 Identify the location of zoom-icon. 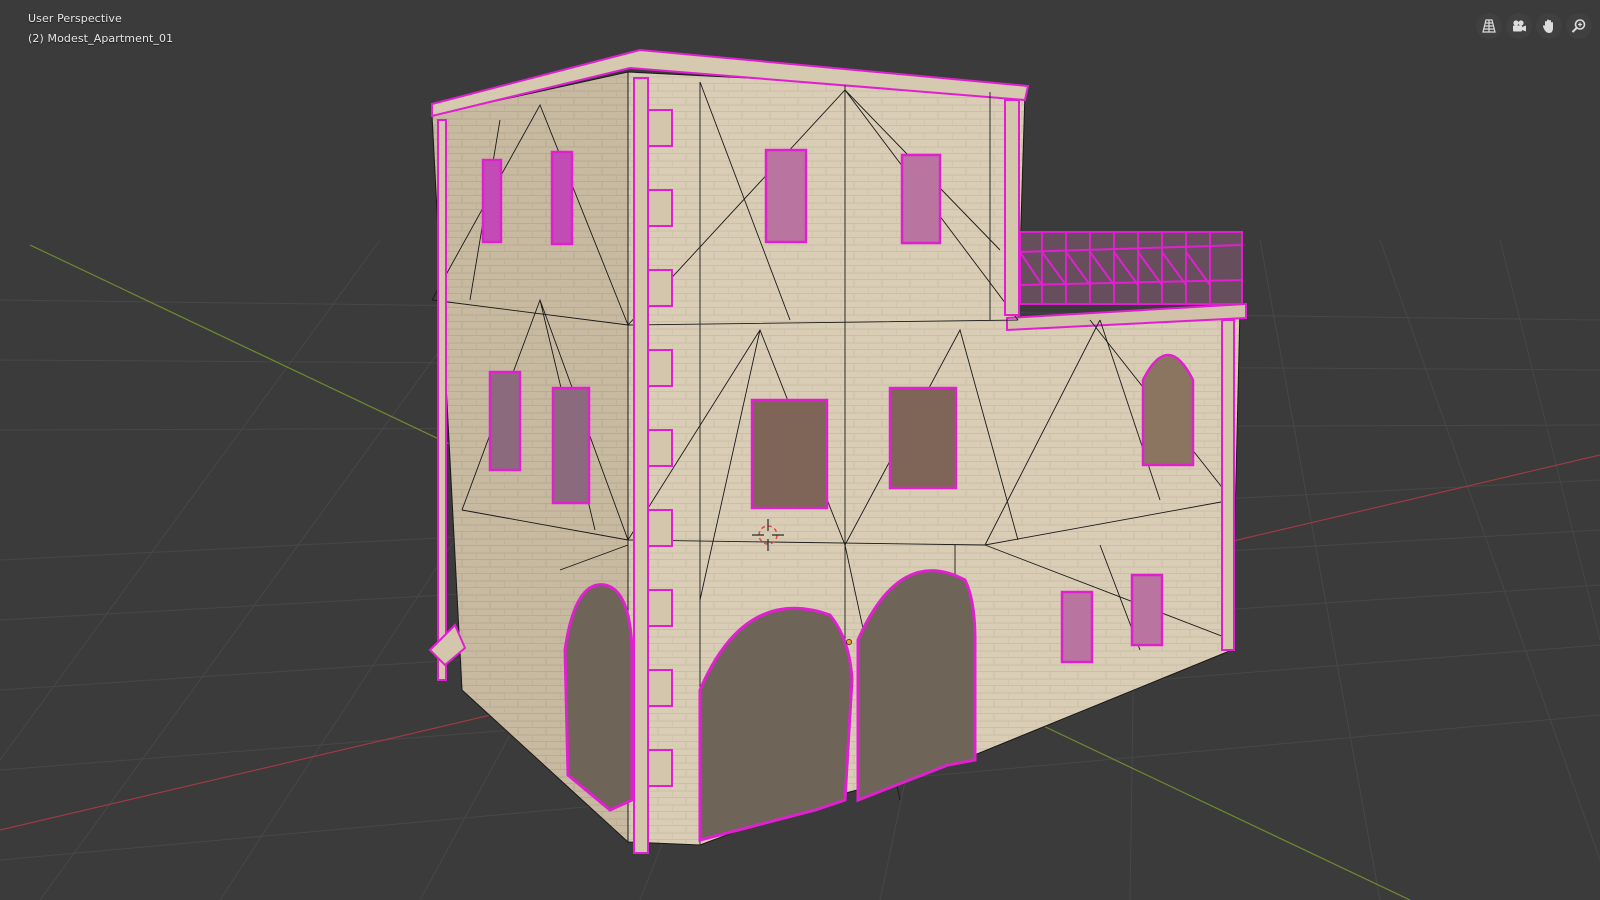
(1578, 26).